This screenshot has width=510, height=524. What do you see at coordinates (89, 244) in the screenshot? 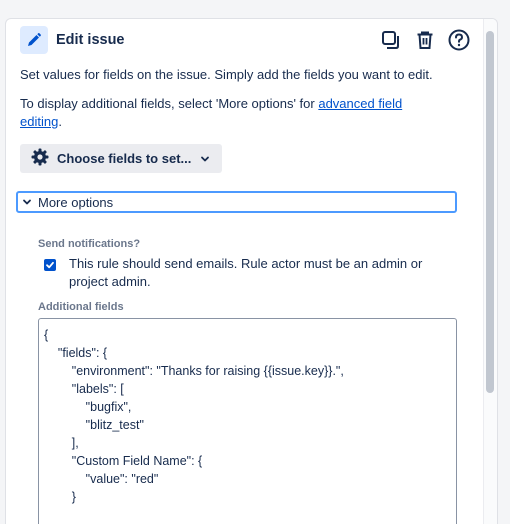
I see `send-notifications-label: Send notifications?` at bounding box center [89, 244].